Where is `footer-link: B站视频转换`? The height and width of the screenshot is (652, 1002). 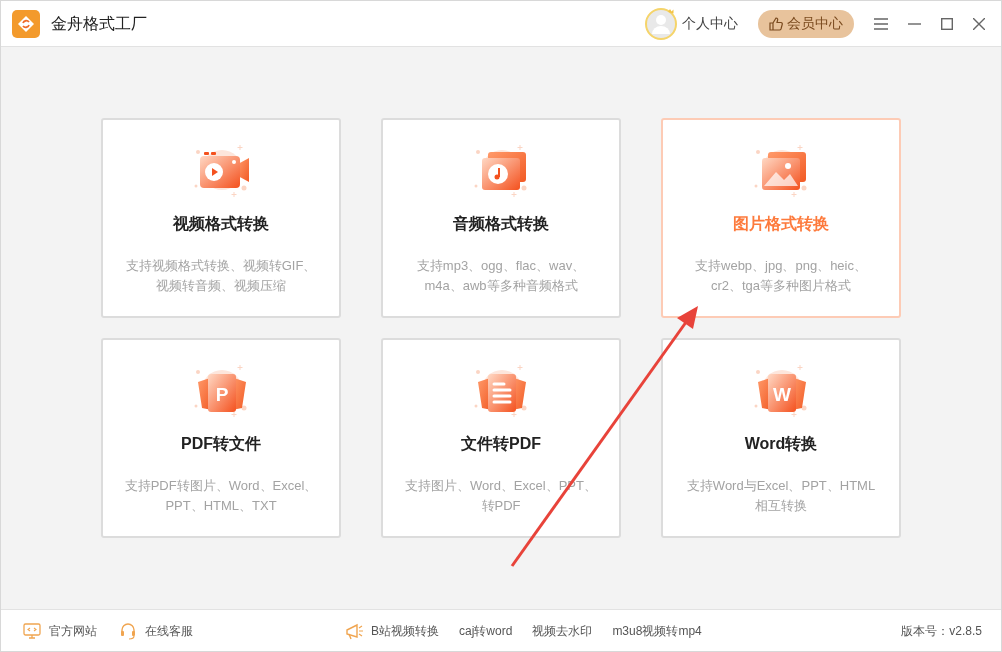 footer-link: B站视频转换 is located at coordinates (405, 630).